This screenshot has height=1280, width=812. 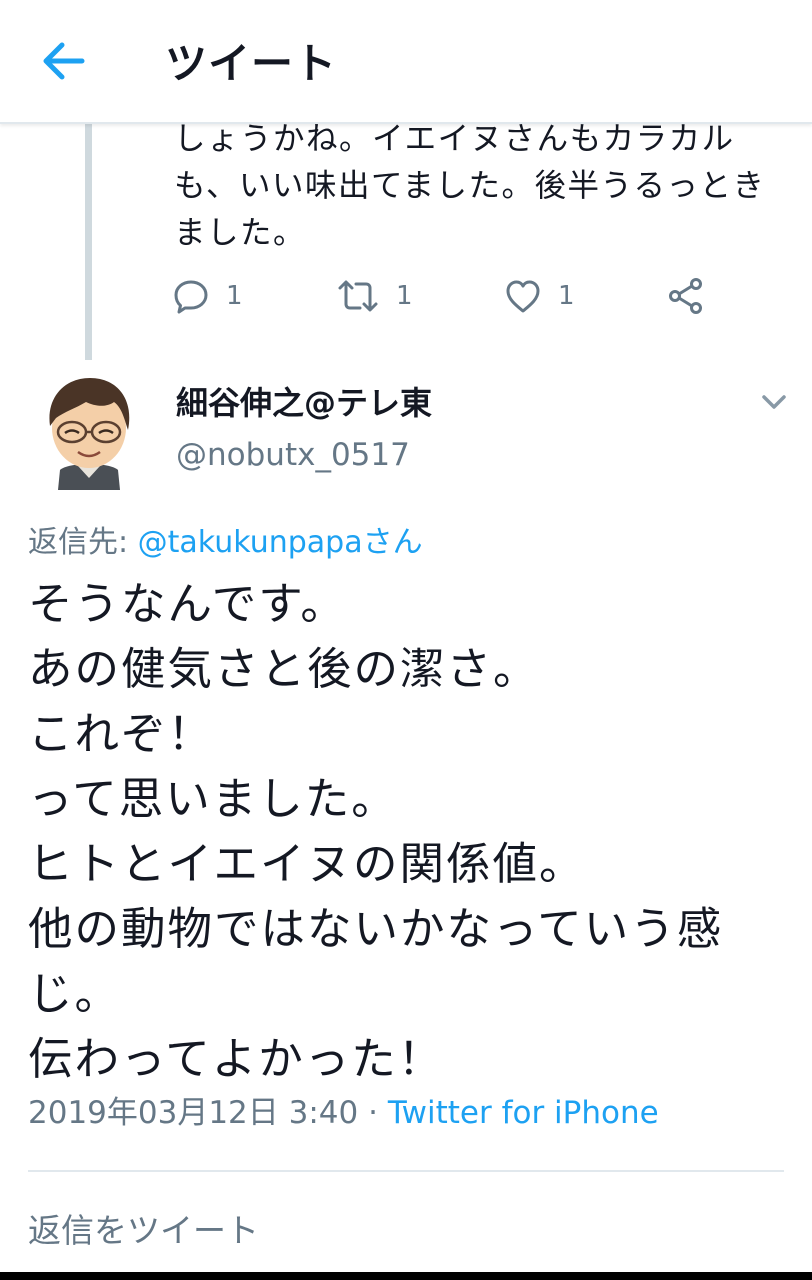 I want to click on back-button, so click(x=63, y=61).